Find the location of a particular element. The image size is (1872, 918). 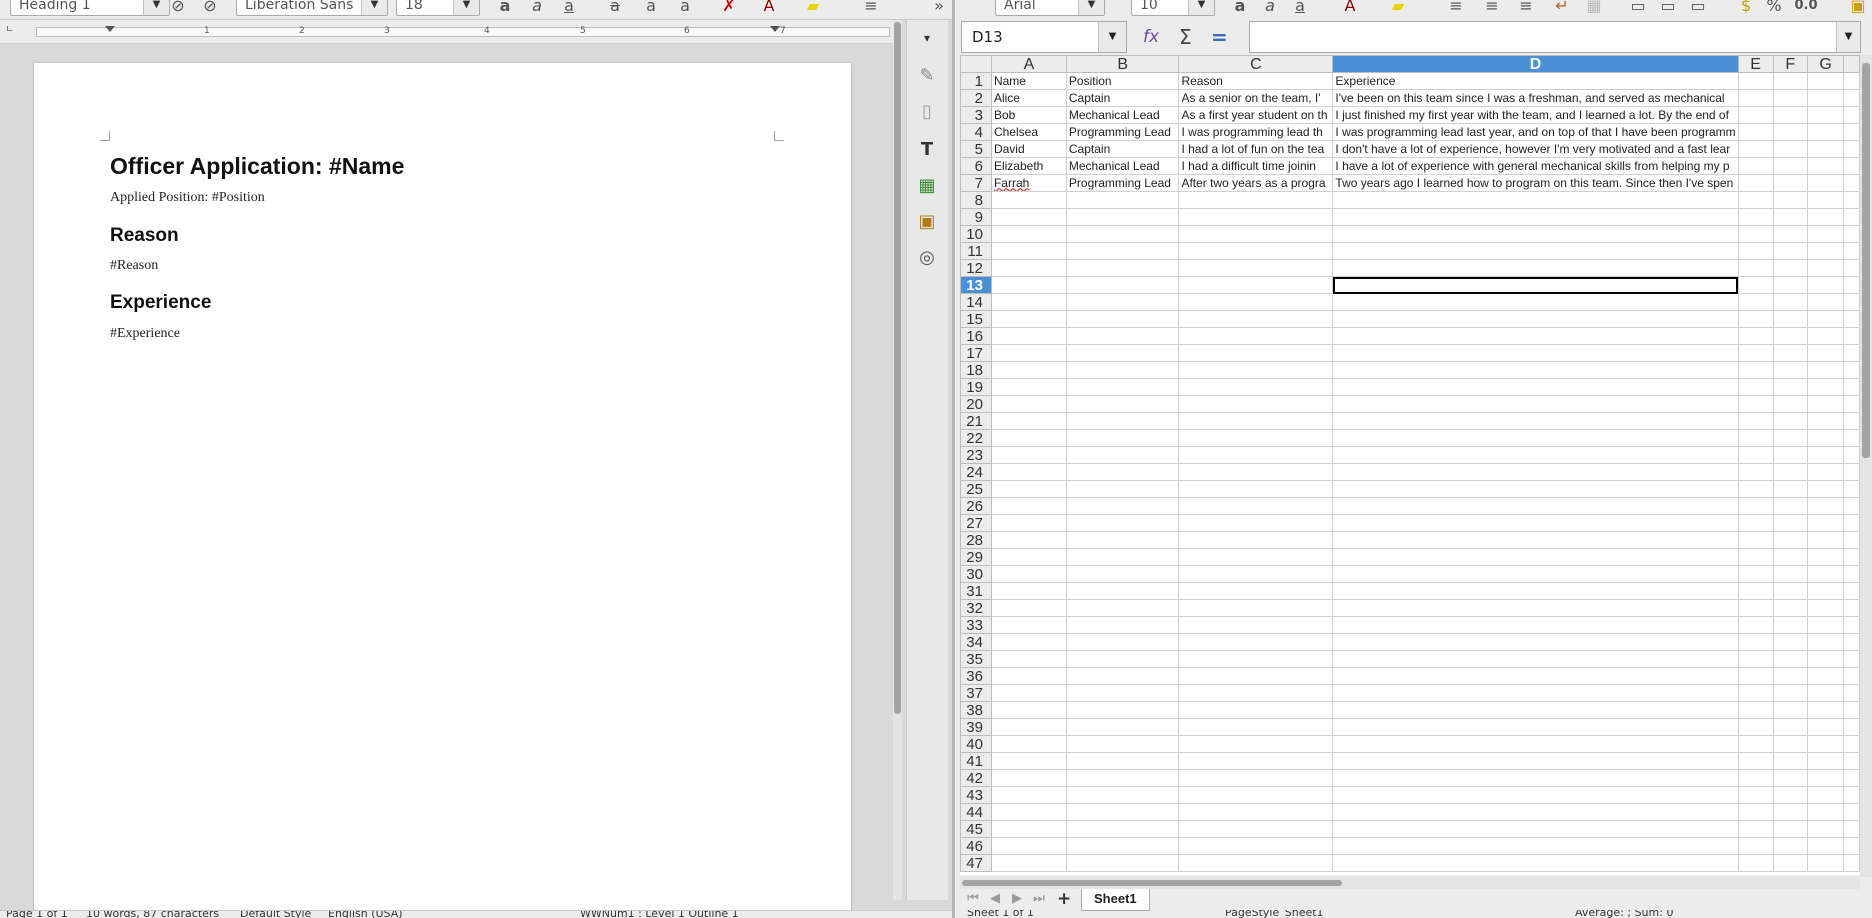

manage-changes-icon: ▣ is located at coordinates (927, 222).